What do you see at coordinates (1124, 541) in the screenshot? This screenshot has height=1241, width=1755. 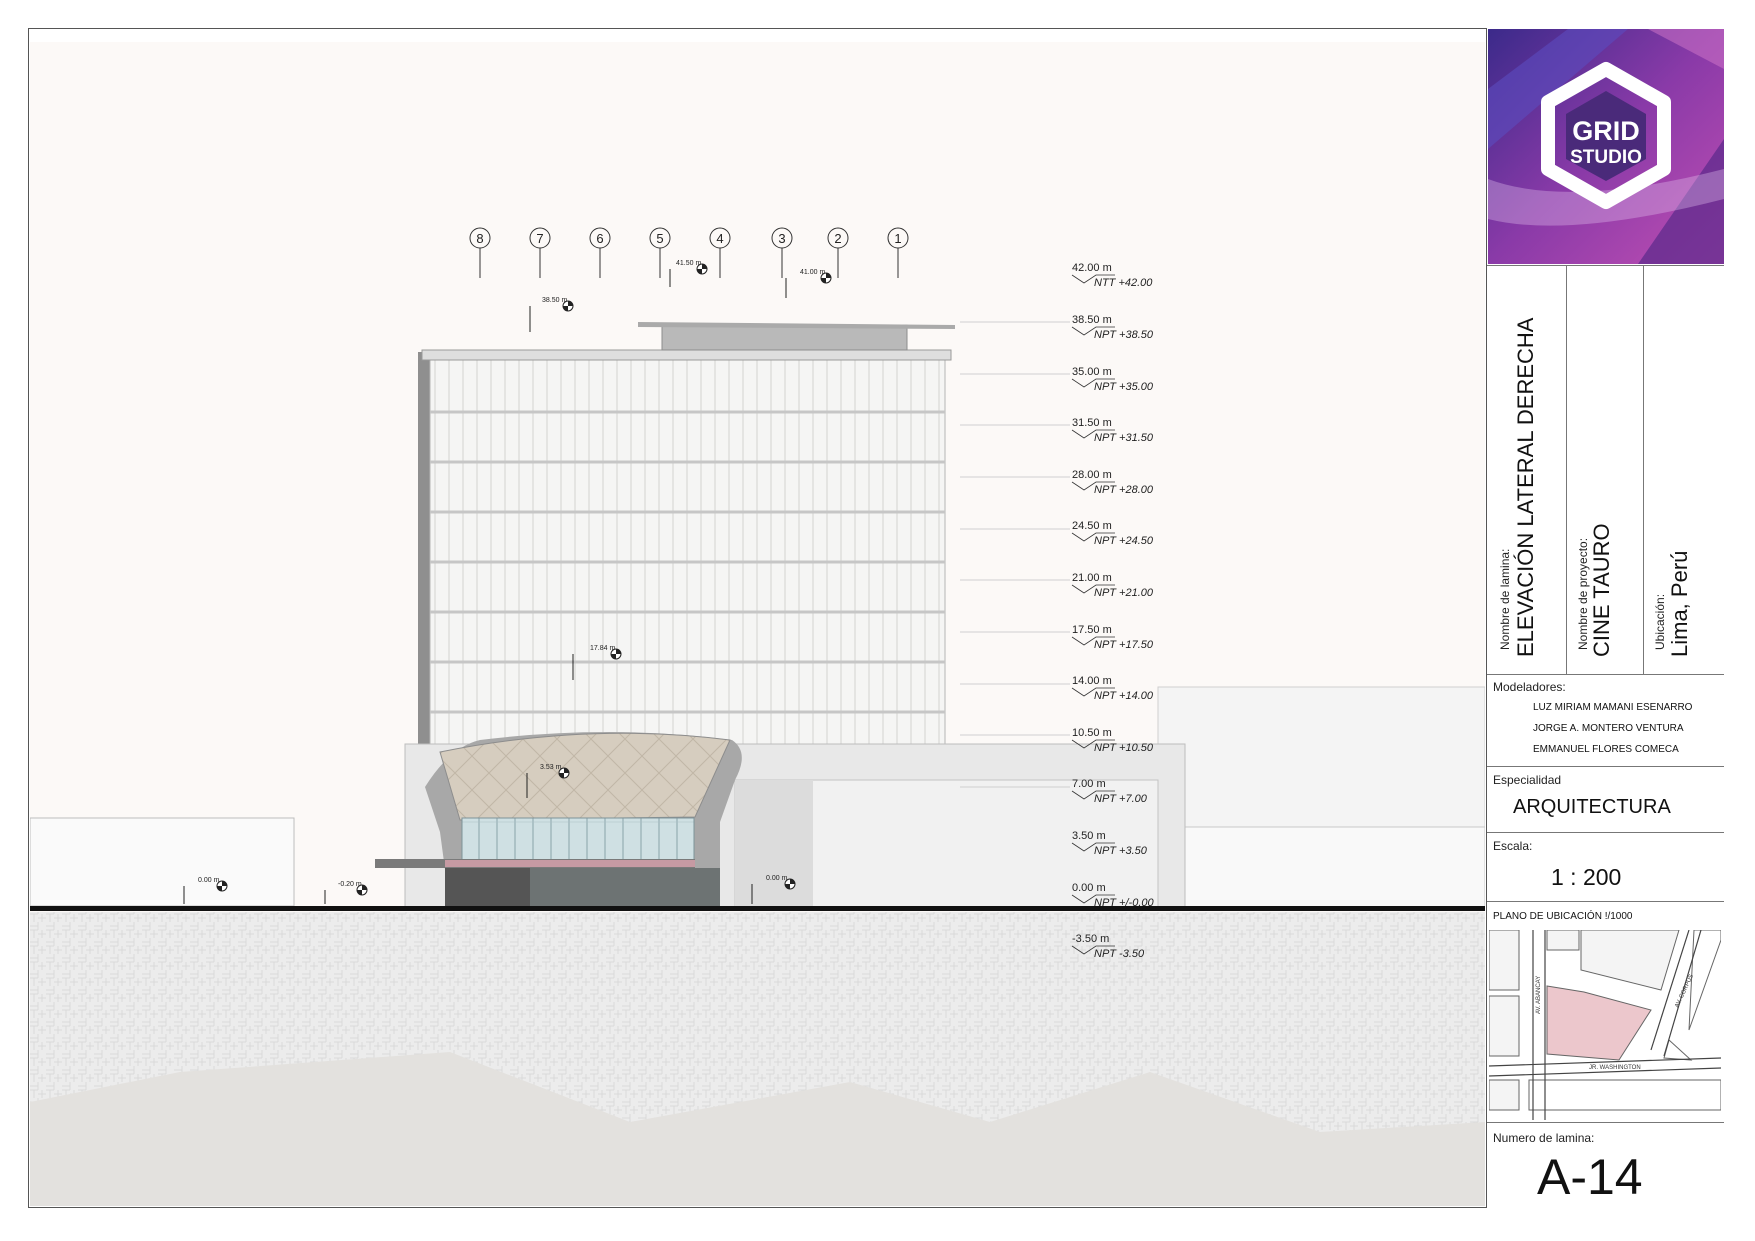 I see `level-npt: NPT +24.50` at bounding box center [1124, 541].